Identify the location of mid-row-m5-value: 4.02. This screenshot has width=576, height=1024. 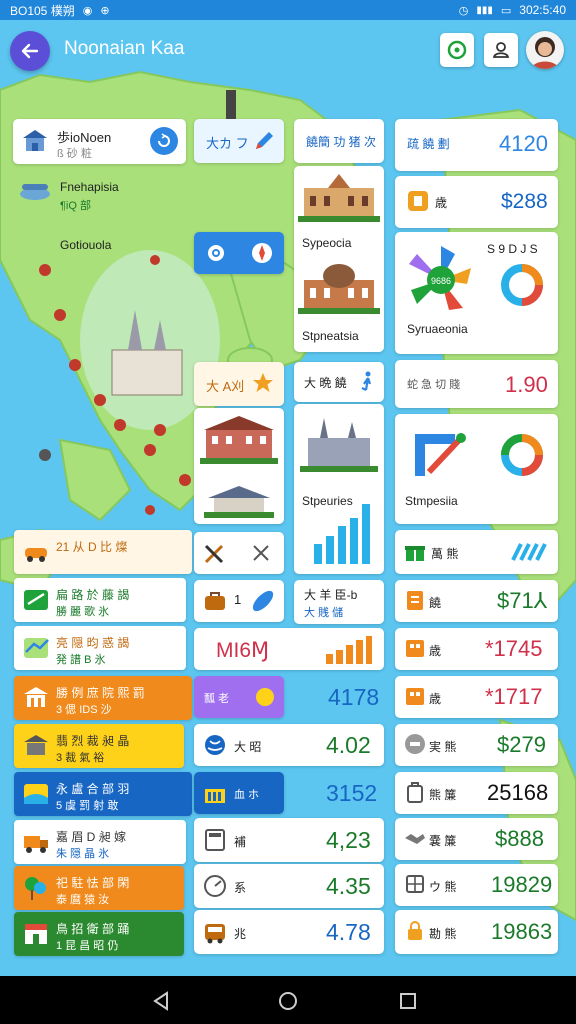
(348, 745).